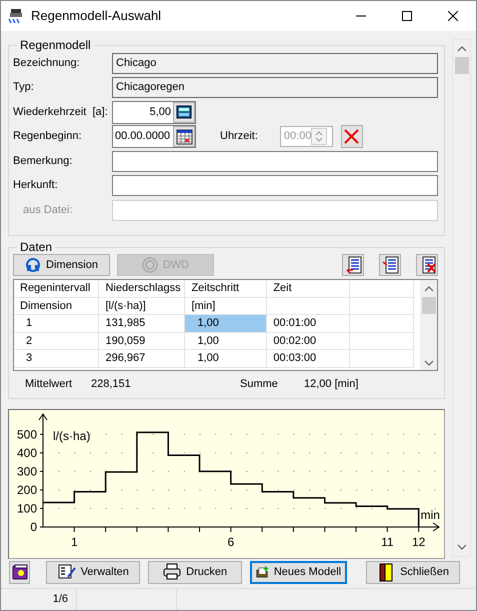 The height and width of the screenshot is (611, 477). I want to click on action-button: Drucken, so click(195, 572).